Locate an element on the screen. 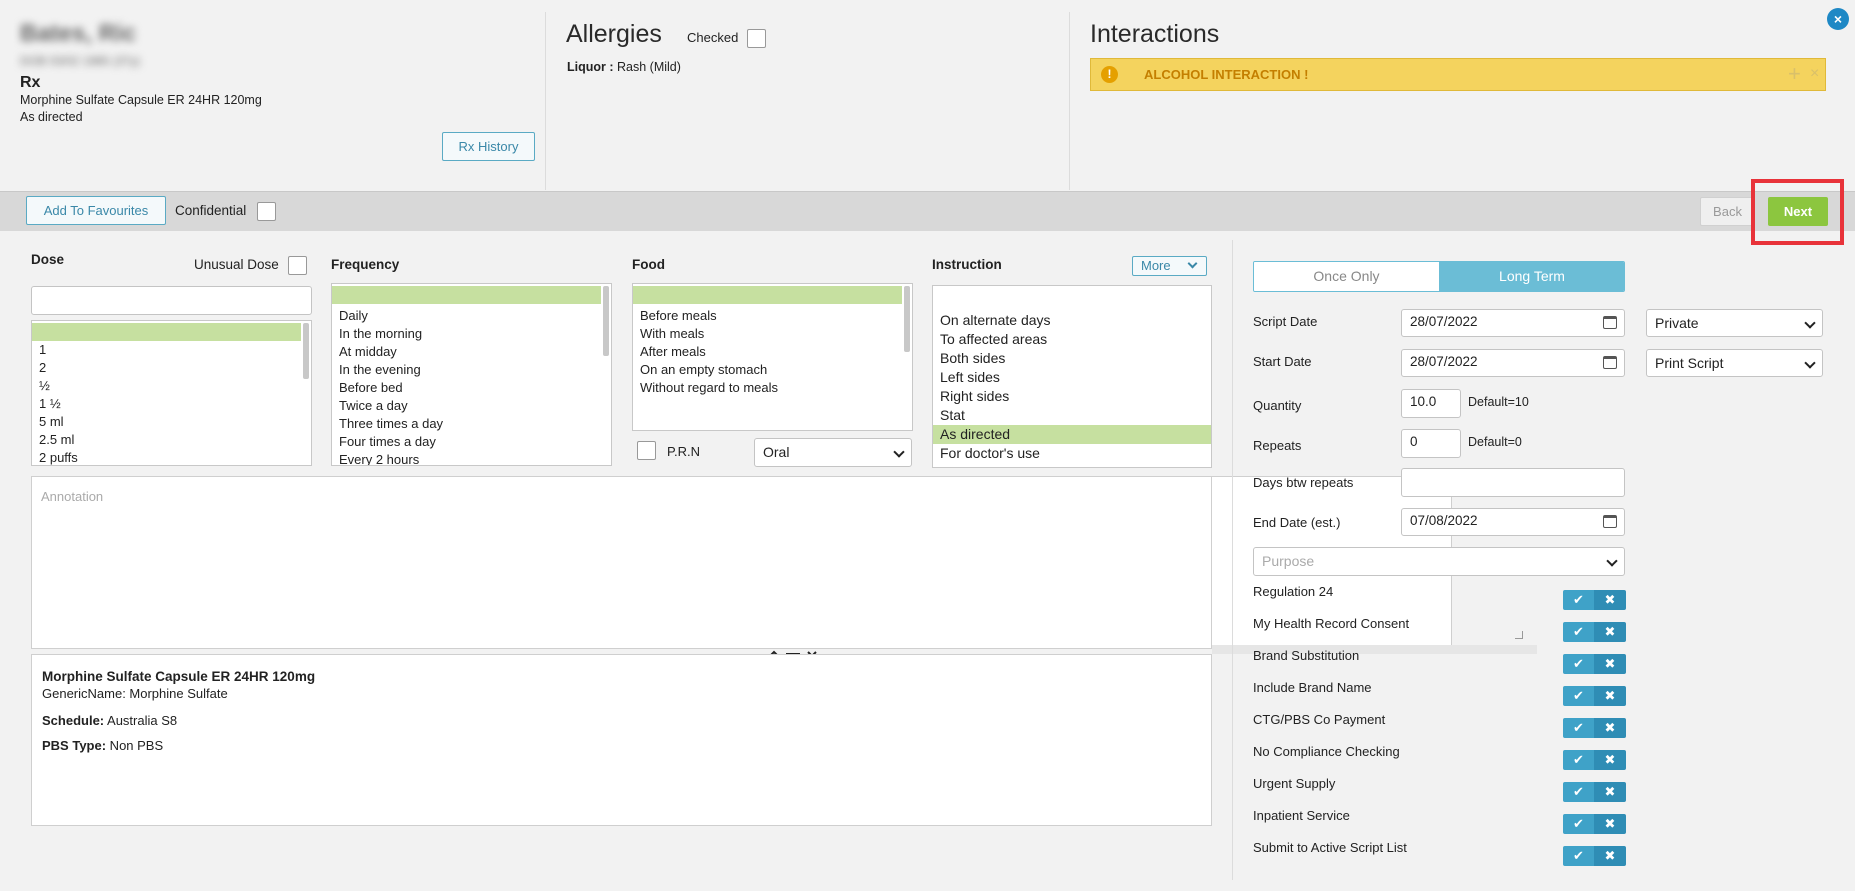  list-item: Both sides is located at coordinates (1072, 358).